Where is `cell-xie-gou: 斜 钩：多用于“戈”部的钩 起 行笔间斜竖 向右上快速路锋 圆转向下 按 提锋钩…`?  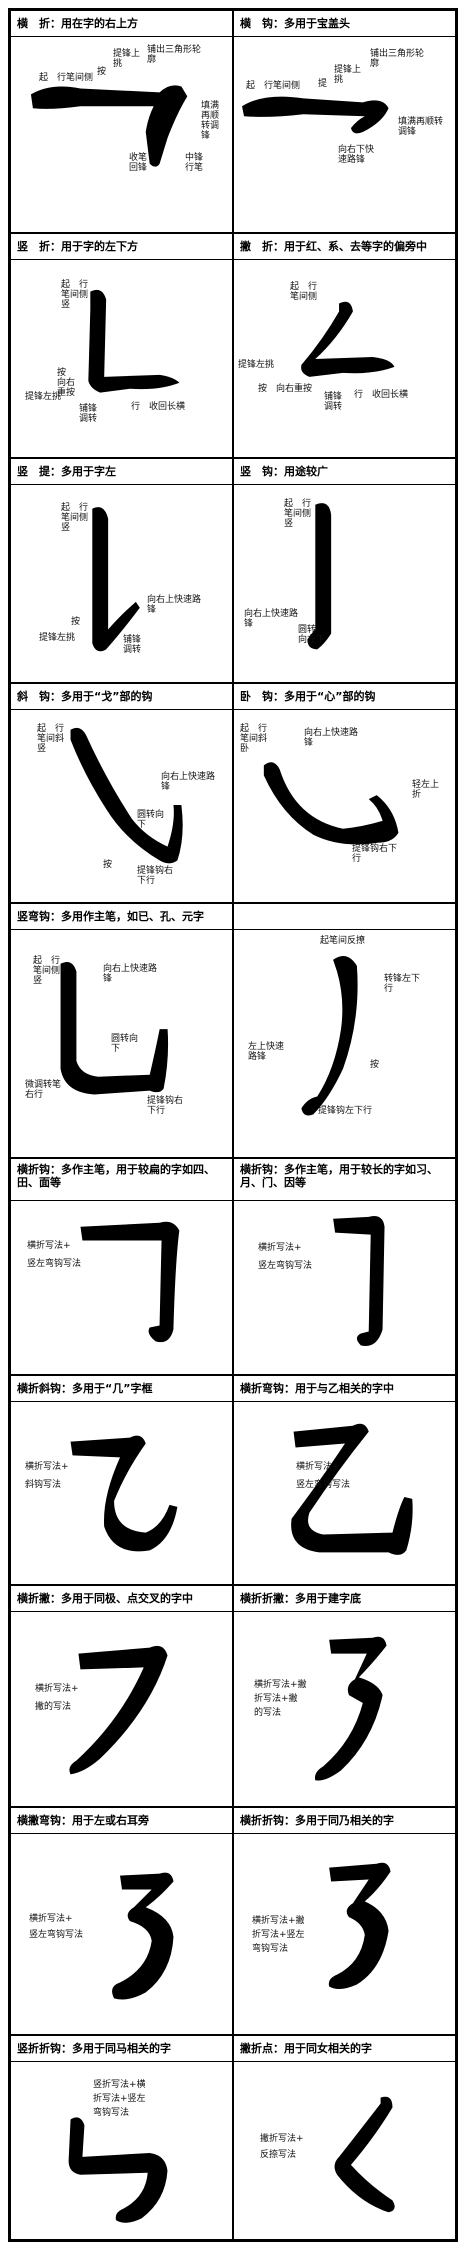 cell-xie-gou: 斜 钩：多用于“戈”部的钩 起 行笔间斜竖 向右上快速路锋 圆转向下 按 提锋钩… is located at coordinates (121, 793).